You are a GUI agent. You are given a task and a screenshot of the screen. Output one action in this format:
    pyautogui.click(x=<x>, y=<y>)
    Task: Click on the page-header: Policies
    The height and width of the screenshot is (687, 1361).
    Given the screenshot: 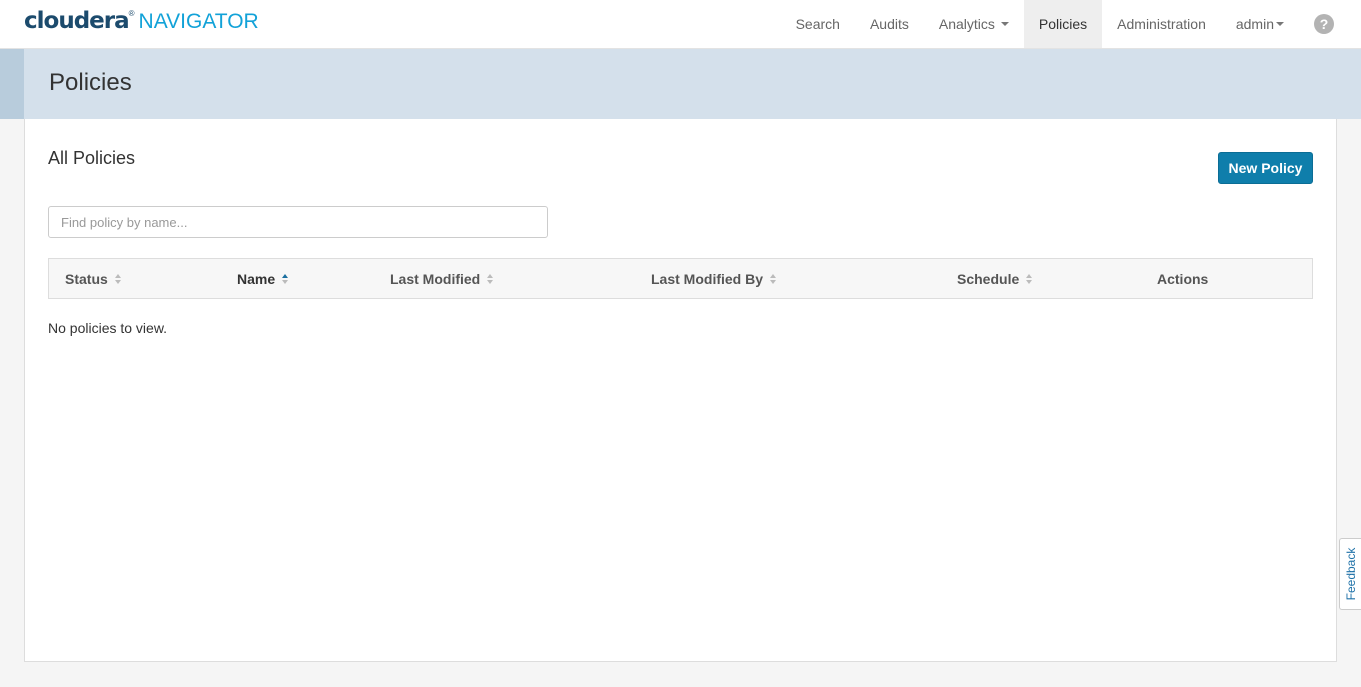 What is the action you would take?
    pyautogui.click(x=680, y=84)
    